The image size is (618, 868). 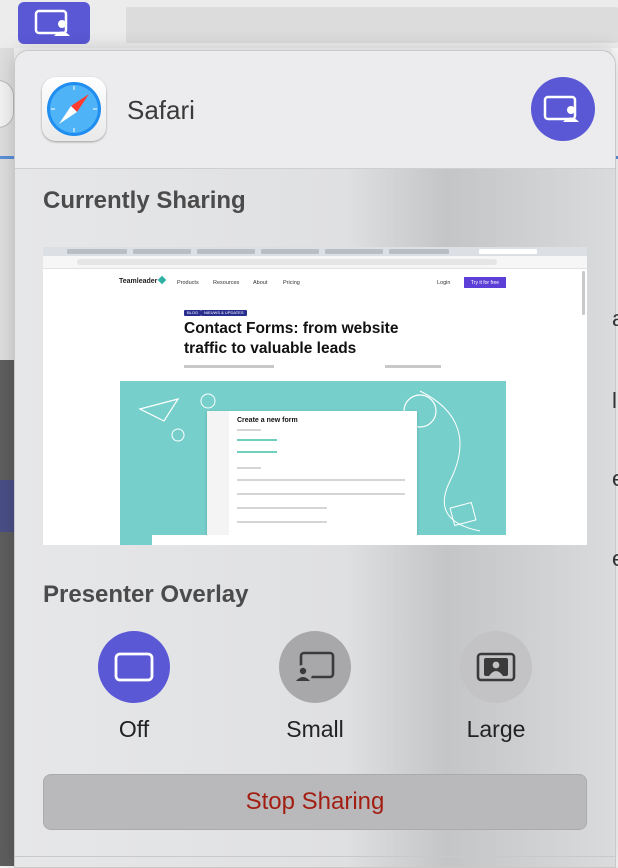 I want to click on preview-tag: NIEUWS & UPDATES, so click(x=224, y=313).